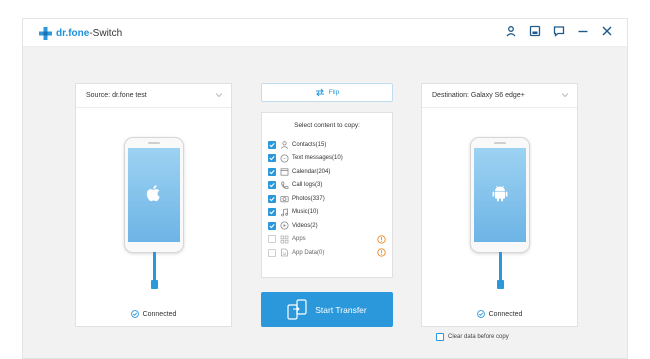 This screenshot has height=359, width=650. Describe the element at coordinates (328, 253) in the screenshot. I see `content-item: App Data(0)` at that location.